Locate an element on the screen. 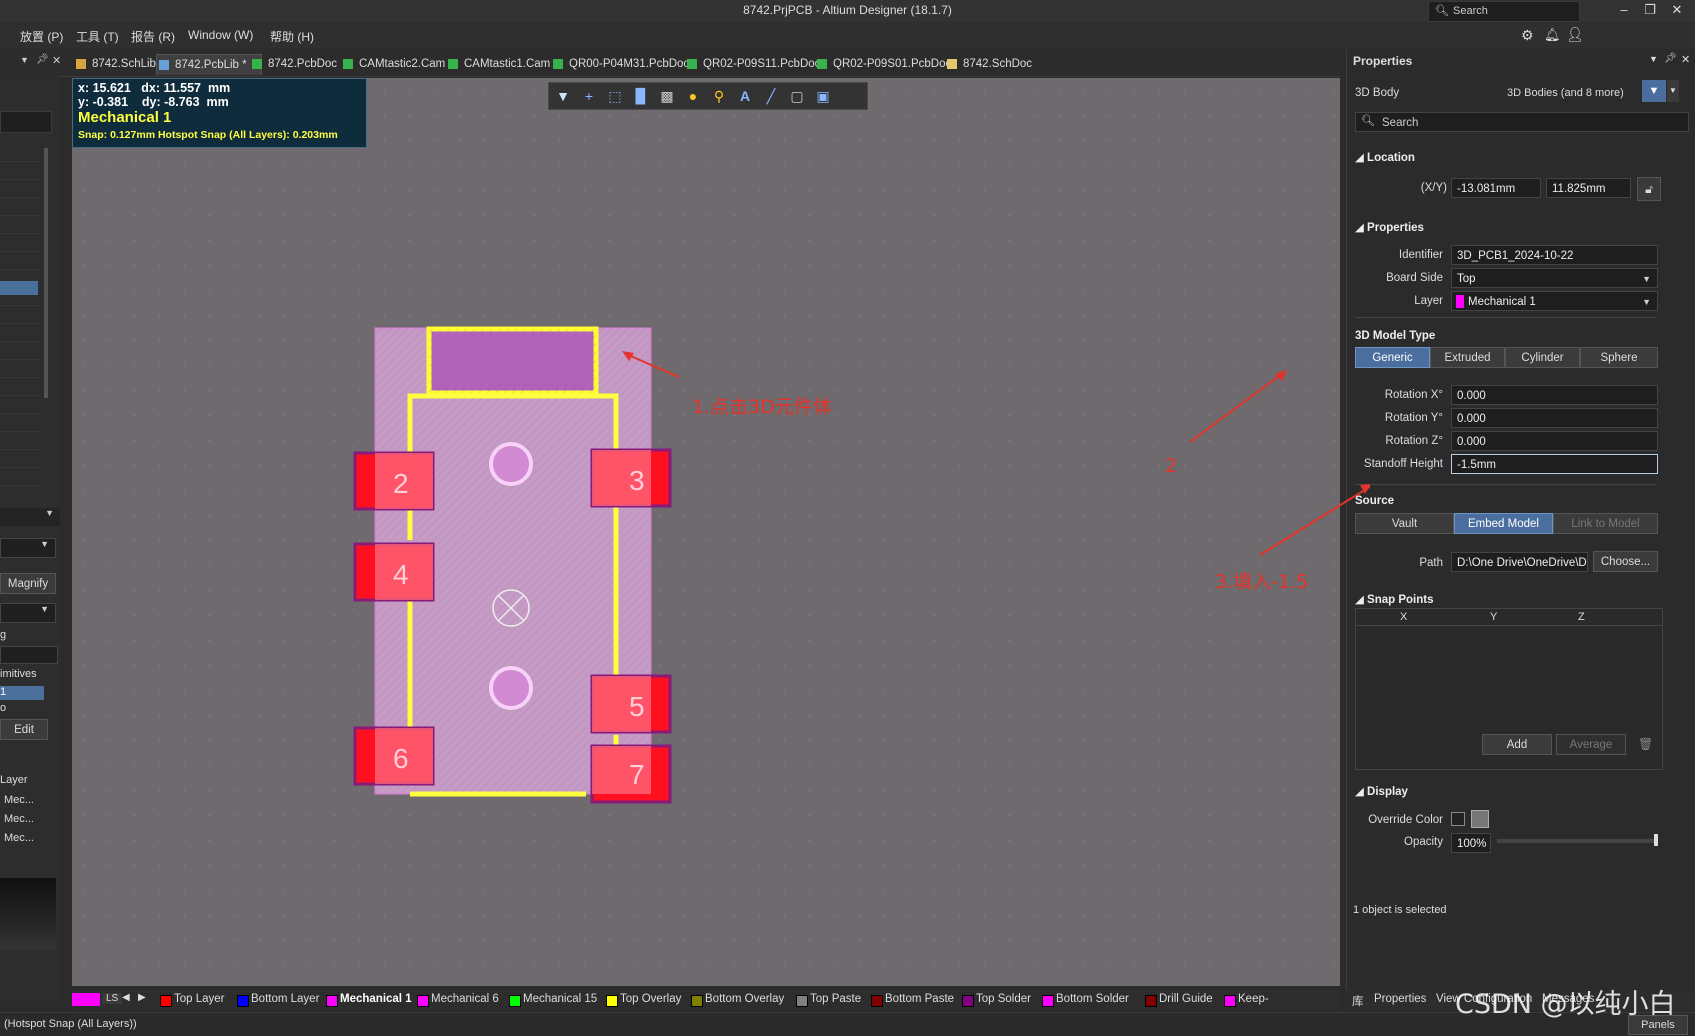 This screenshot has height=1036, width=1695. tab-schlib: 8742.SchLib is located at coordinates (115, 64).